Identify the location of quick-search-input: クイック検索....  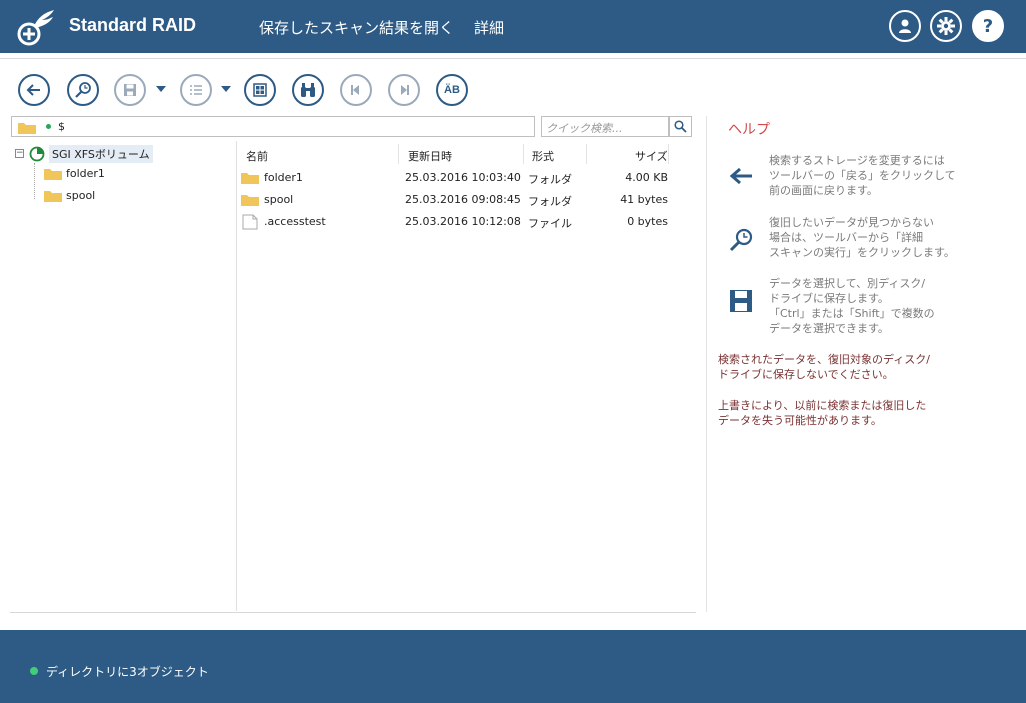
(605, 126).